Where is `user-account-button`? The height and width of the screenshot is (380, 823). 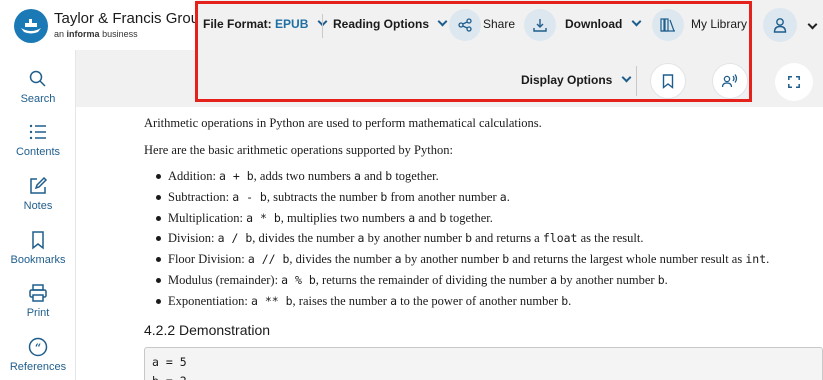 user-account-button is located at coordinates (780, 25).